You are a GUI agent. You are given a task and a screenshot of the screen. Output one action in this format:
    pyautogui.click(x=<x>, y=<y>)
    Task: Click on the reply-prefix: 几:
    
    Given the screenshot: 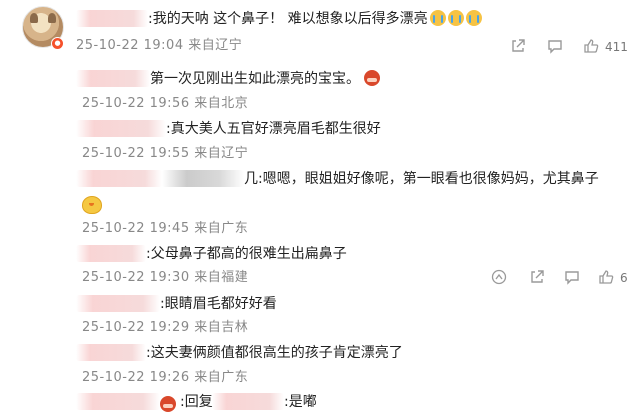 What is the action you would take?
    pyautogui.click(x=253, y=179)
    